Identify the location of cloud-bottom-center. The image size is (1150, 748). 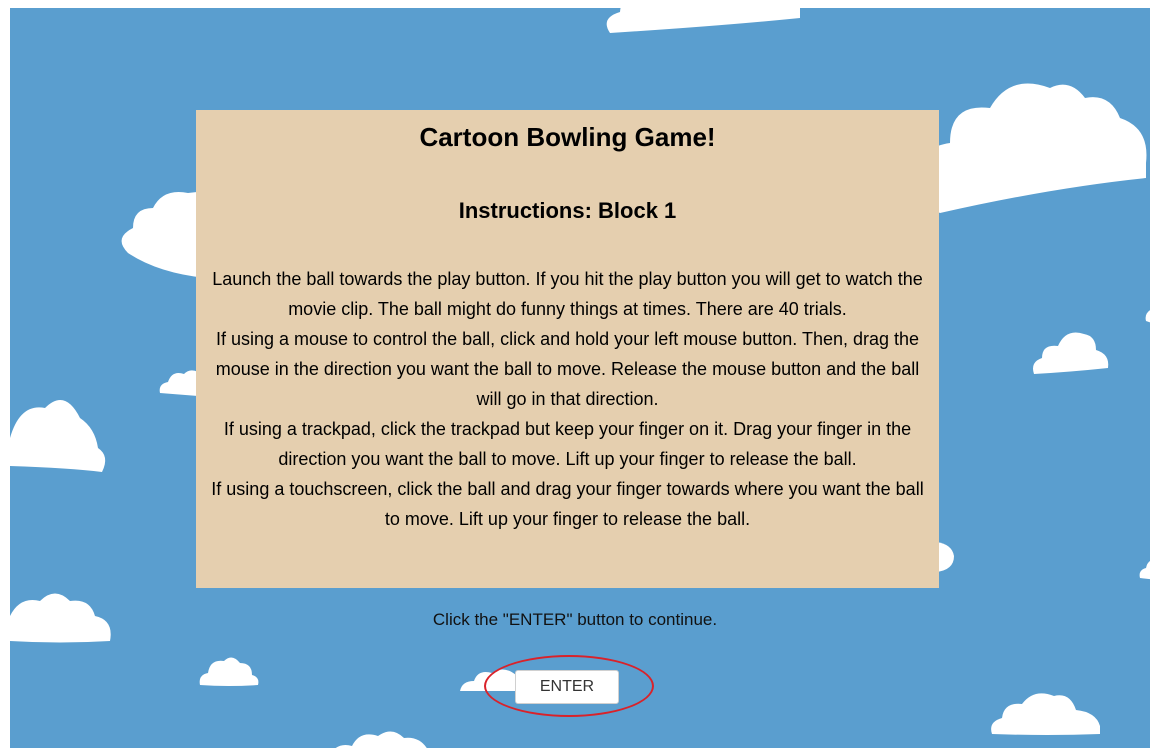
(381, 739).